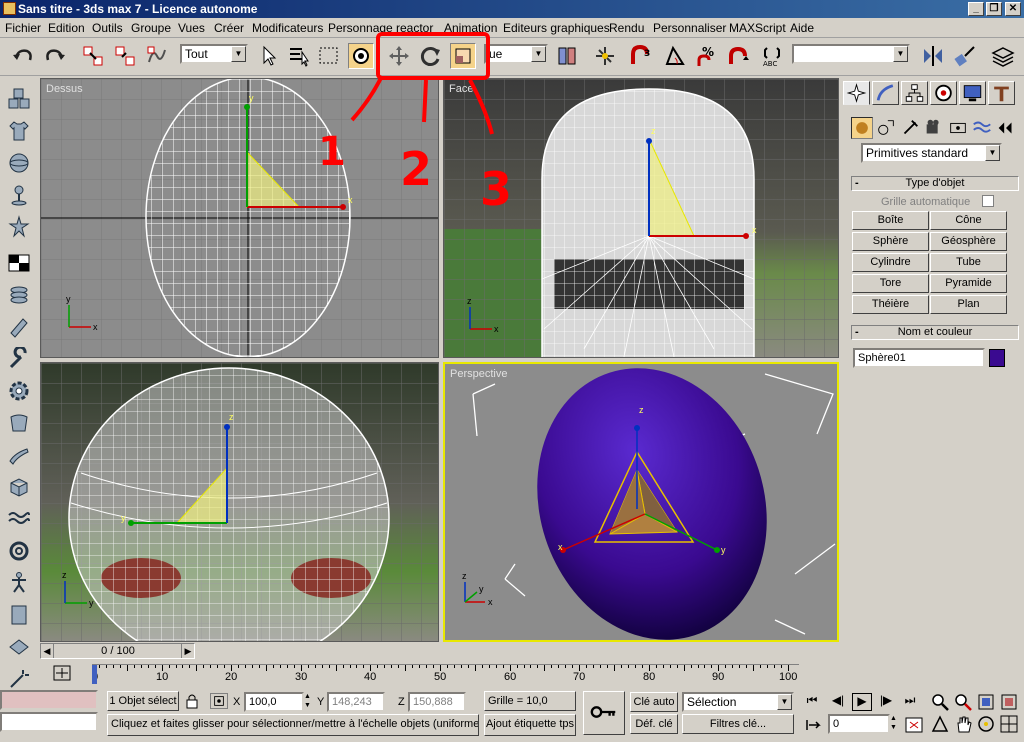 This screenshot has width=1024, height=742. I want to click on x-coord-field: 100,0, so click(274, 702).